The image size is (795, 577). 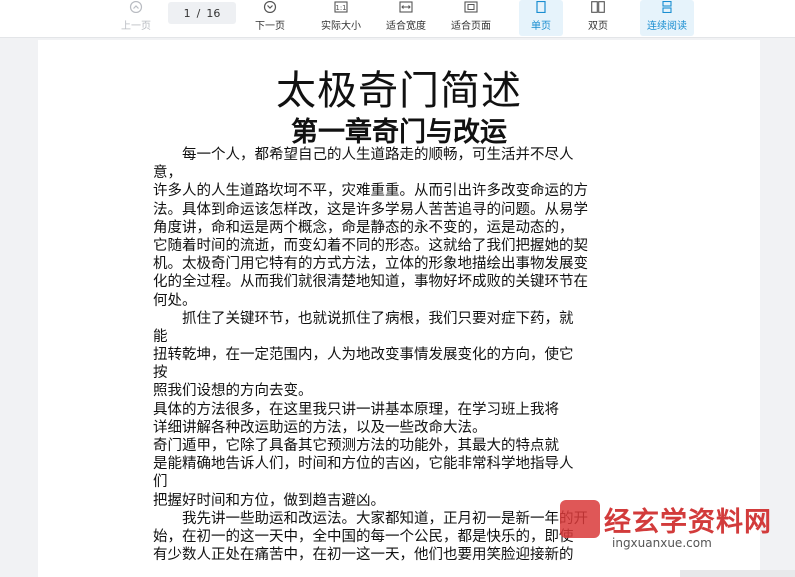 I want to click on page-total: 16, so click(x=213, y=13).